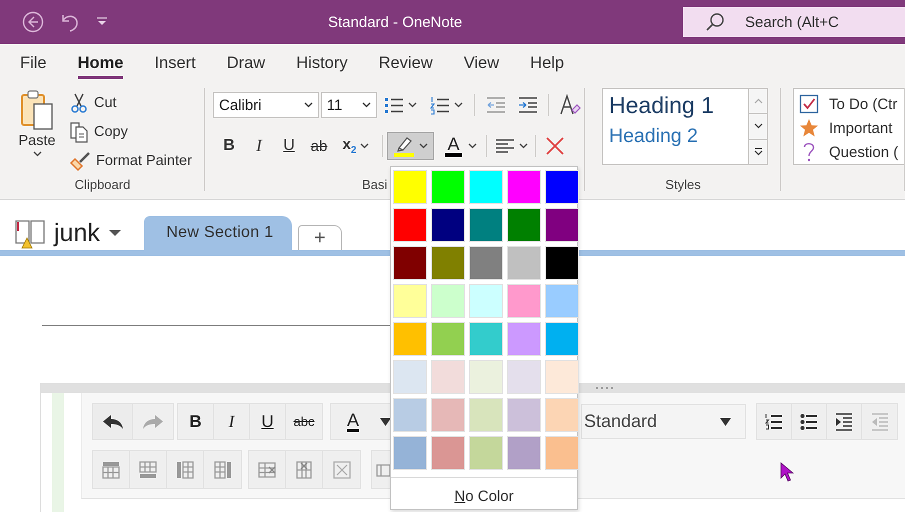  What do you see at coordinates (851, 104) in the screenshot?
I see `tag-item: To Do (Ctr` at bounding box center [851, 104].